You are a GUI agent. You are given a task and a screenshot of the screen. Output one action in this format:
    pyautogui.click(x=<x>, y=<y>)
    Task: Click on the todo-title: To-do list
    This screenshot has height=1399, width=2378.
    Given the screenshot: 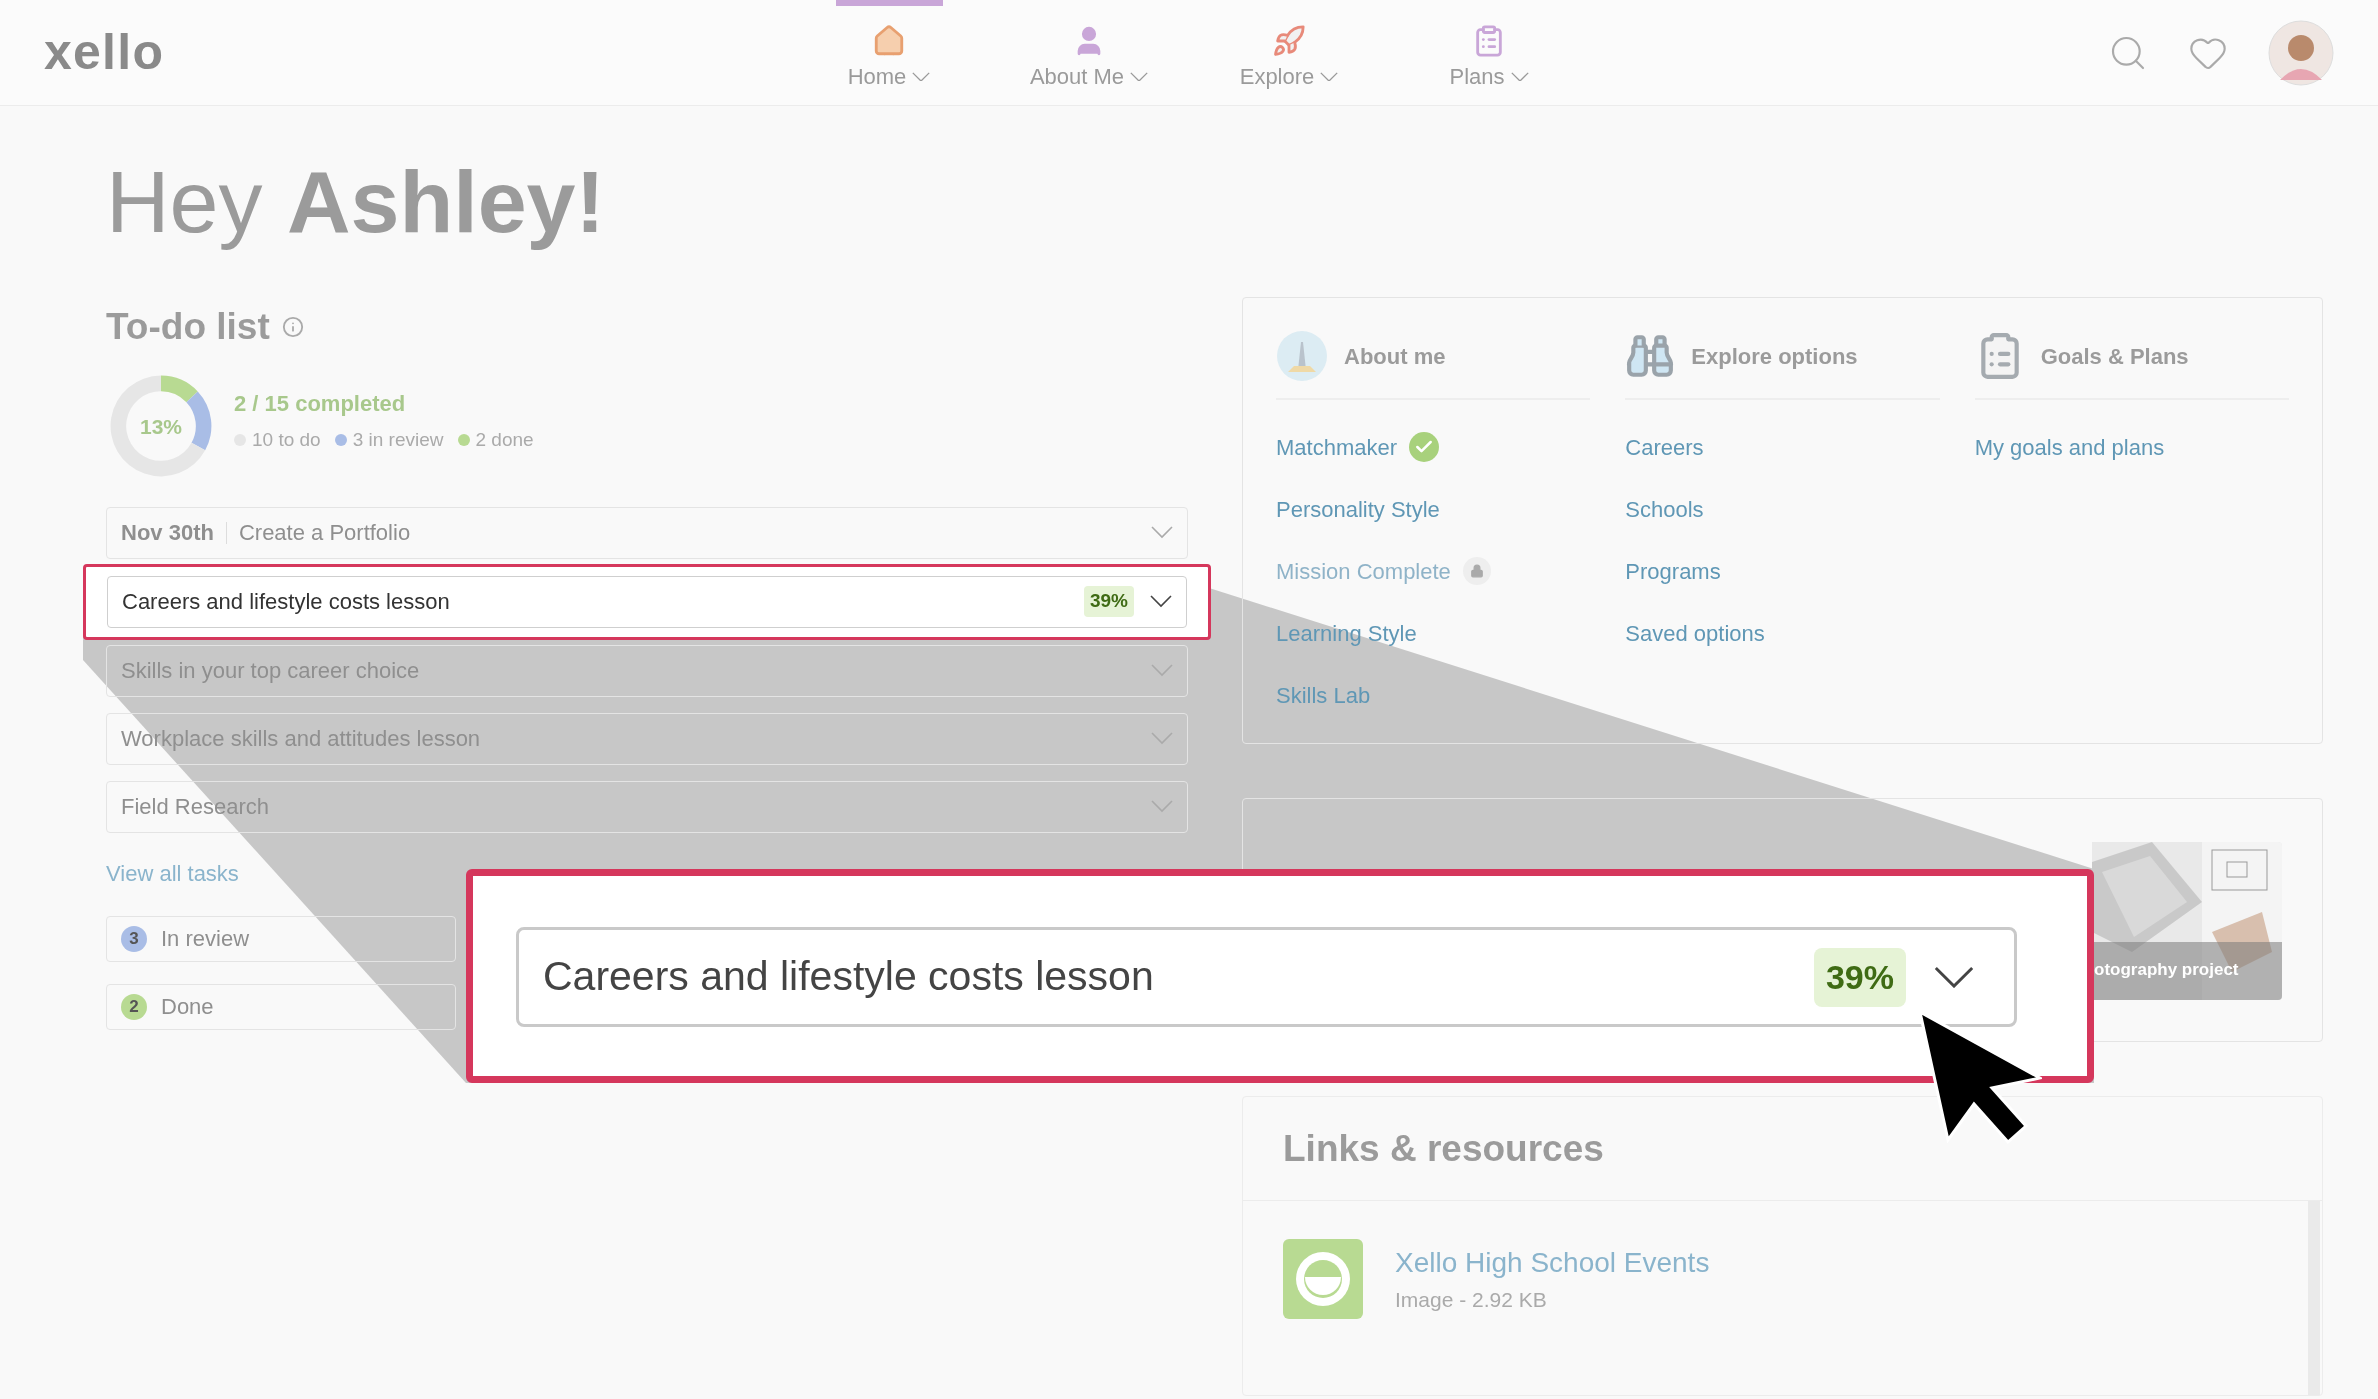 What is the action you would take?
    pyautogui.click(x=188, y=327)
    